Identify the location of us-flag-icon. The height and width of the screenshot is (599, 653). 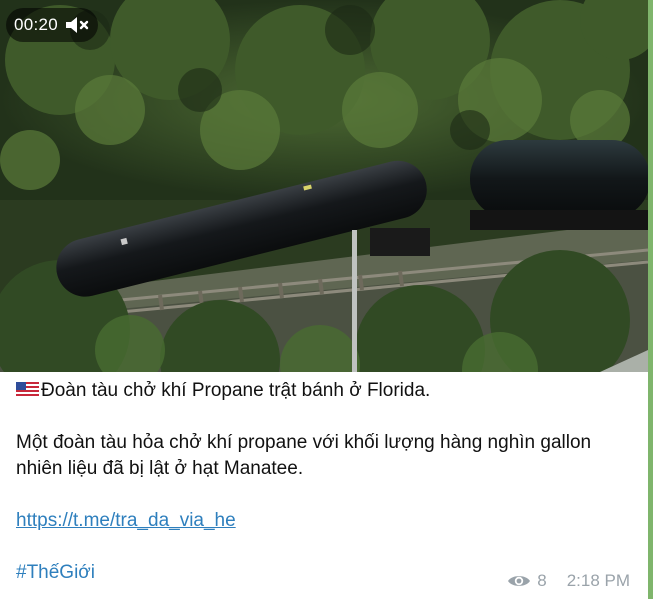
(27, 388).